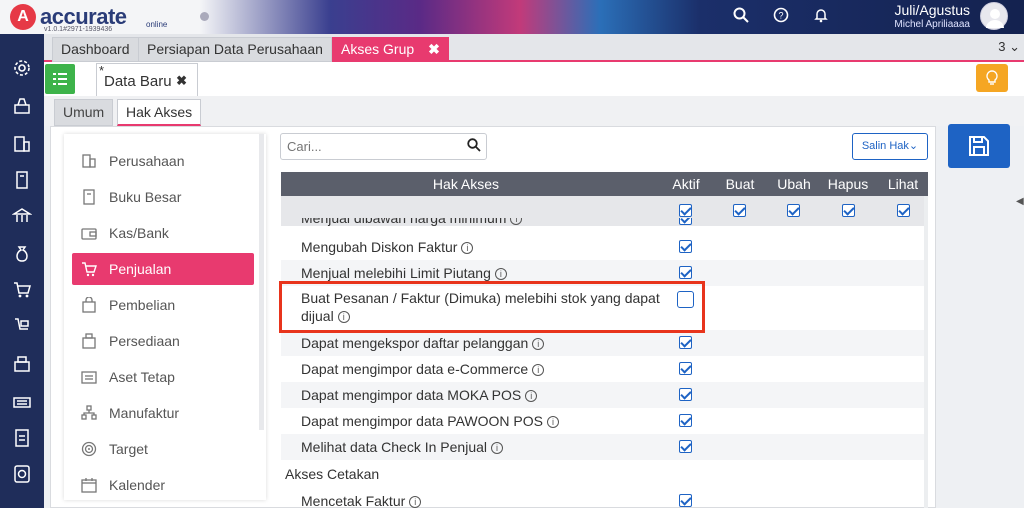 The width and height of the screenshot is (1024, 508). I want to click on report-icon, so click(22, 476).